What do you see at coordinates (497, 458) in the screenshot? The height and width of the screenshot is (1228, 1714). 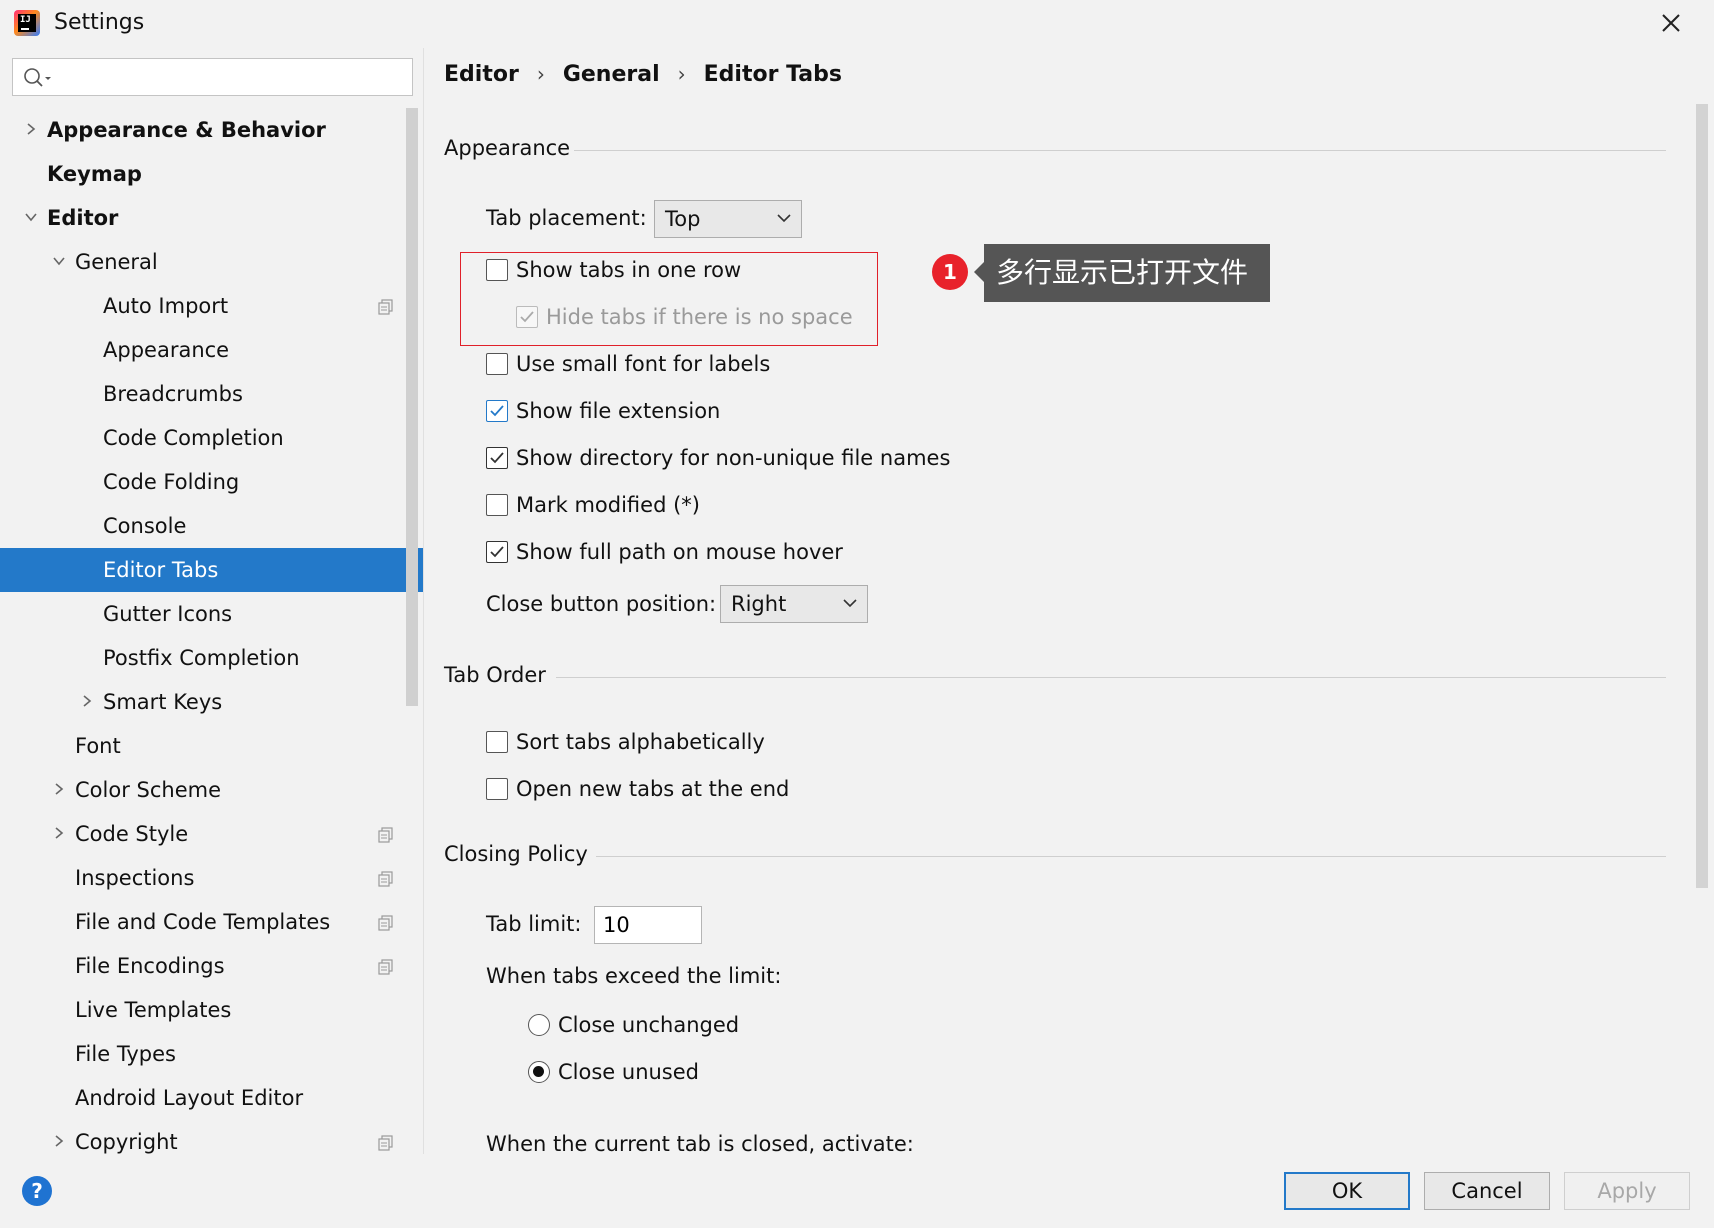 I see `show-directory-checkbox` at bounding box center [497, 458].